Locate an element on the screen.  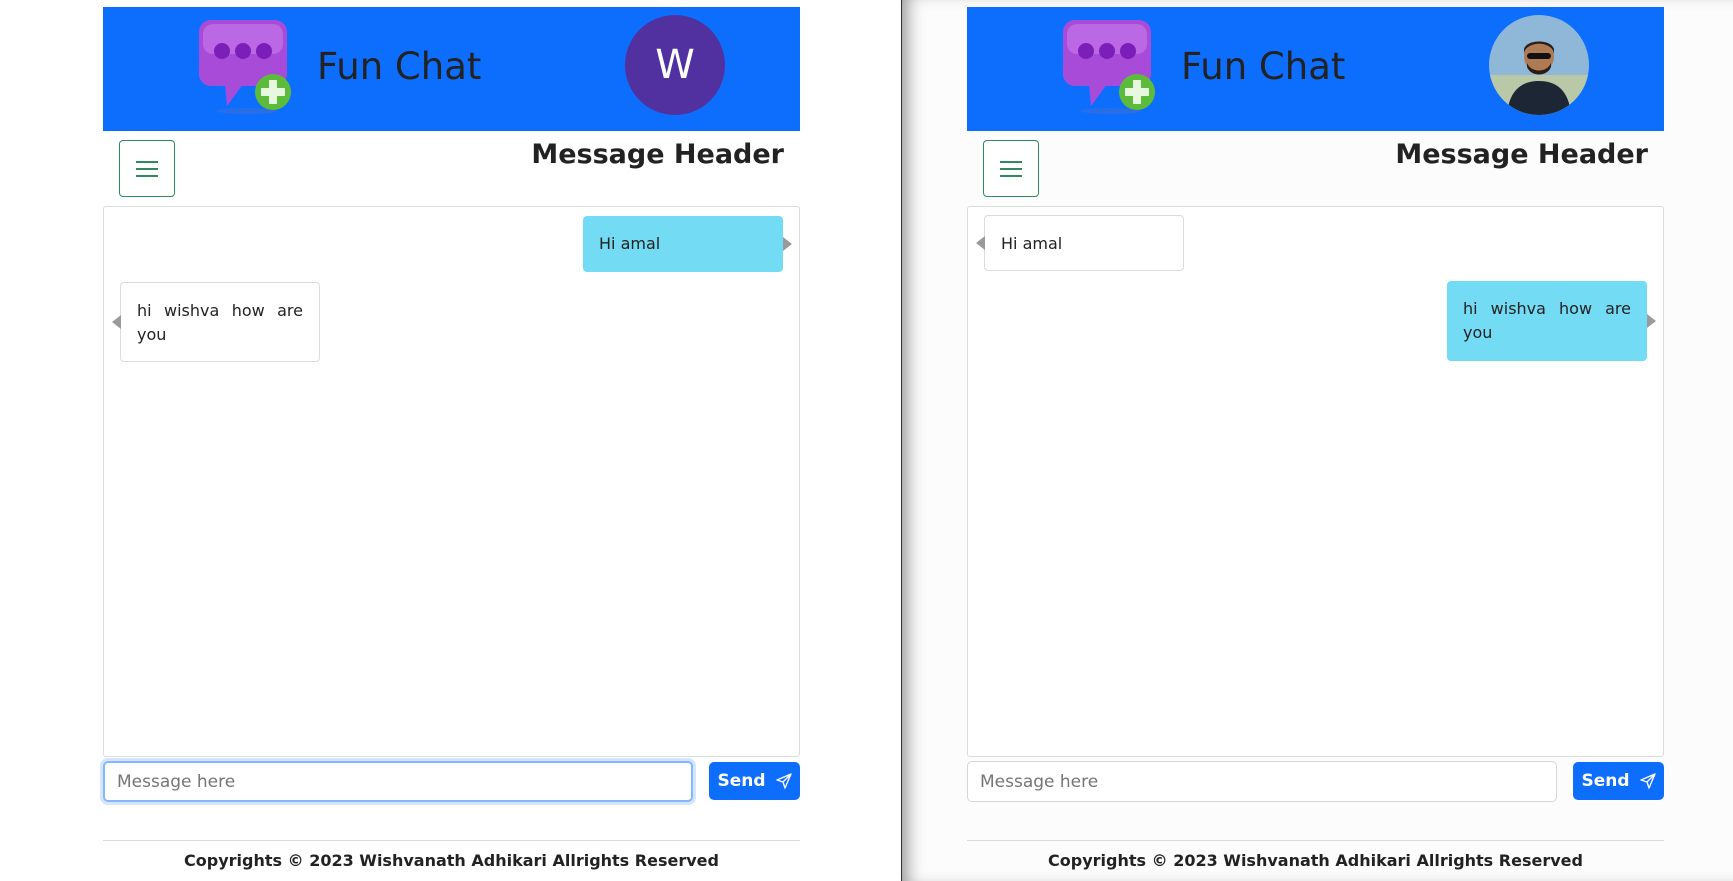
app-header: Fun Chat is located at coordinates (1315, 69).